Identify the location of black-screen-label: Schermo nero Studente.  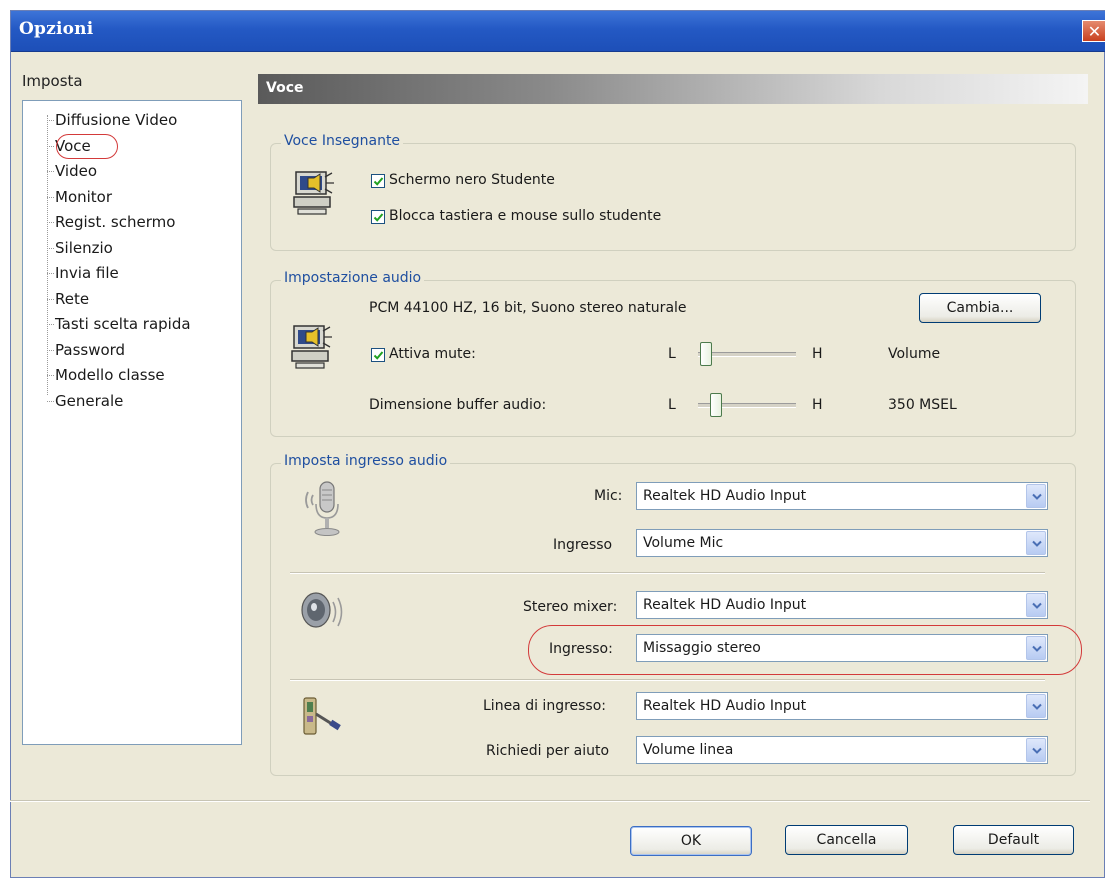
(472, 180).